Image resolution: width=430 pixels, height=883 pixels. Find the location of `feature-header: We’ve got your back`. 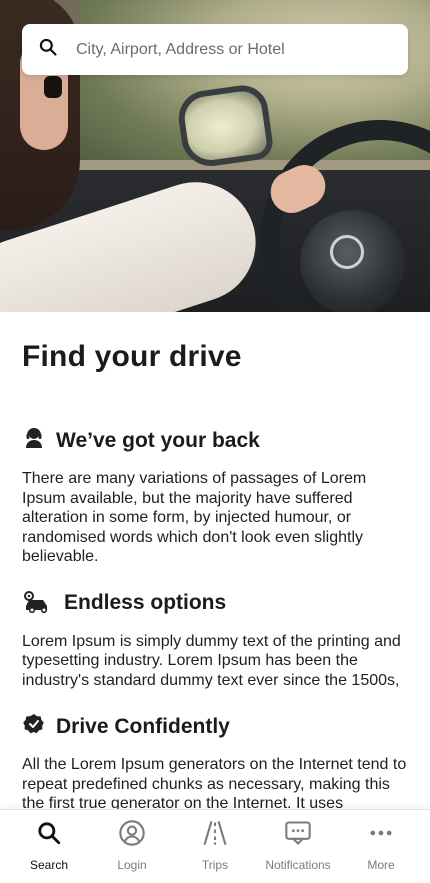

feature-header: We’ve got your back is located at coordinates (215, 440).